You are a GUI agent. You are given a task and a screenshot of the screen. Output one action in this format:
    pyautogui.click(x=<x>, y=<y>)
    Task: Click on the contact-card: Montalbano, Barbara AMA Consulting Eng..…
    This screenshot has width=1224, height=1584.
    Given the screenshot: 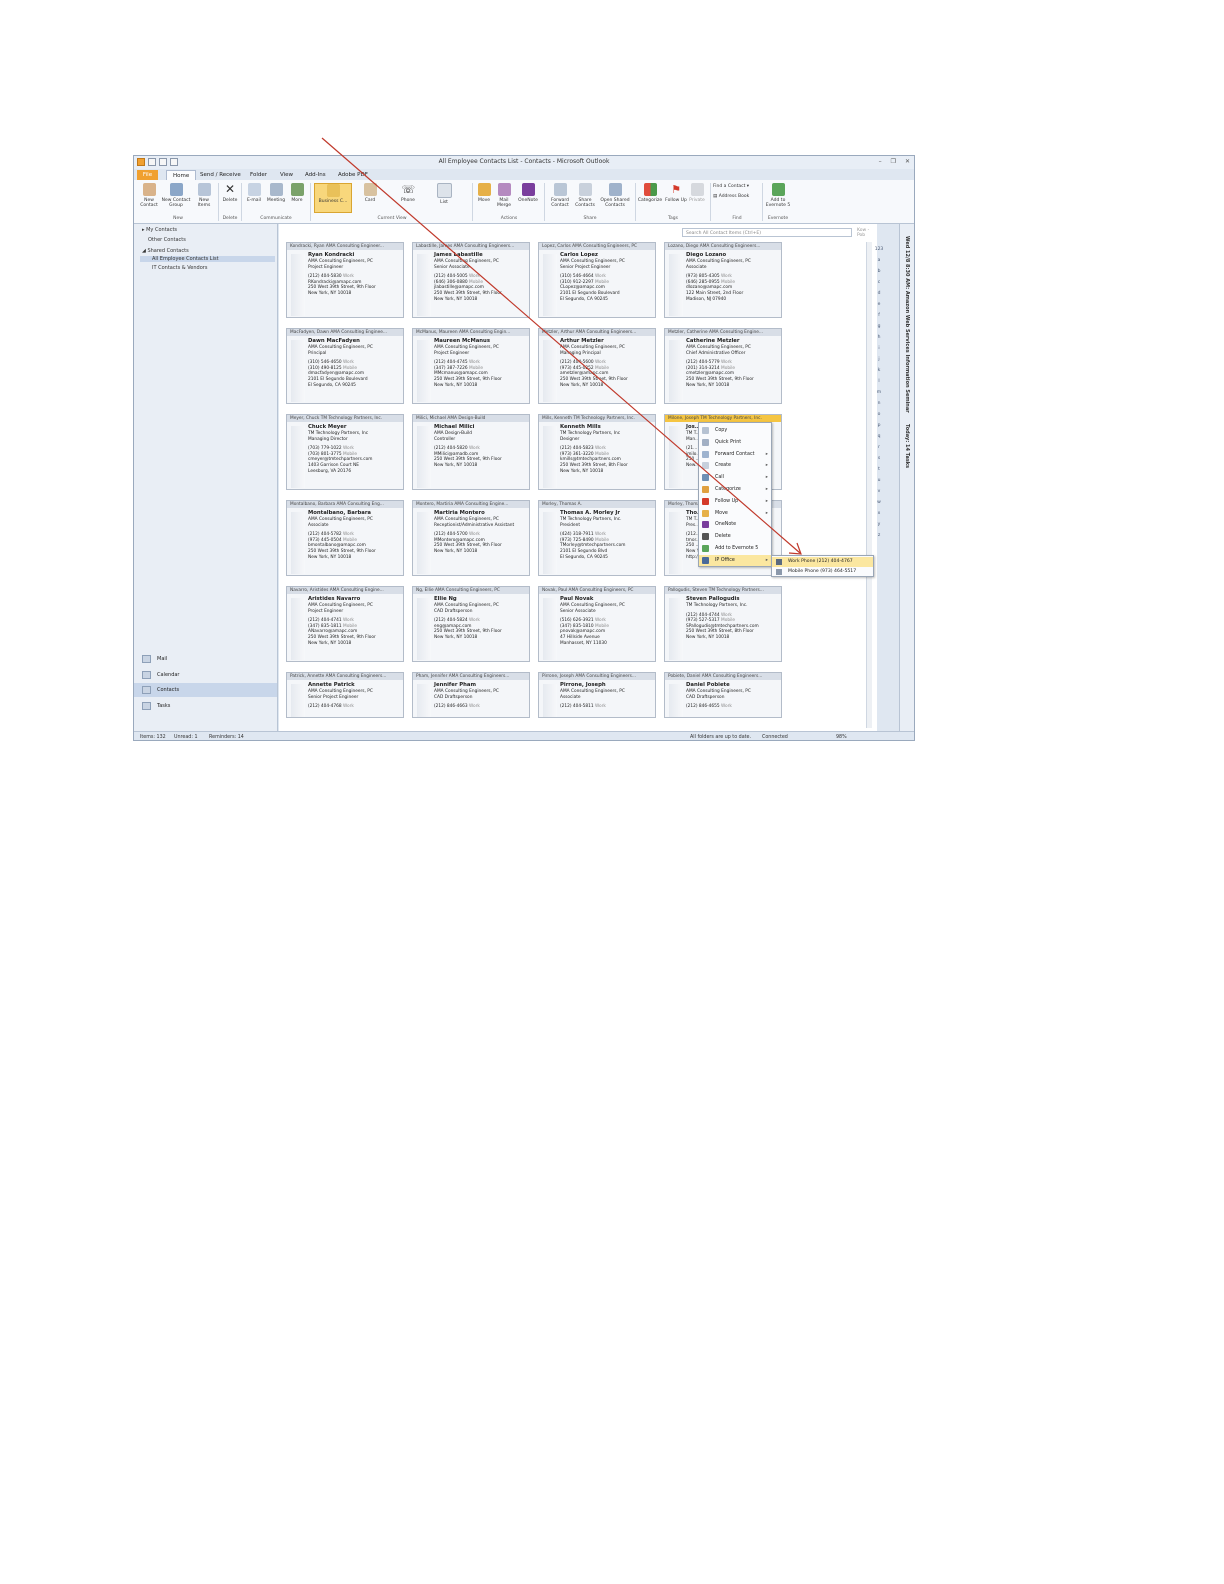 What is the action you would take?
    pyautogui.click(x=345, y=538)
    